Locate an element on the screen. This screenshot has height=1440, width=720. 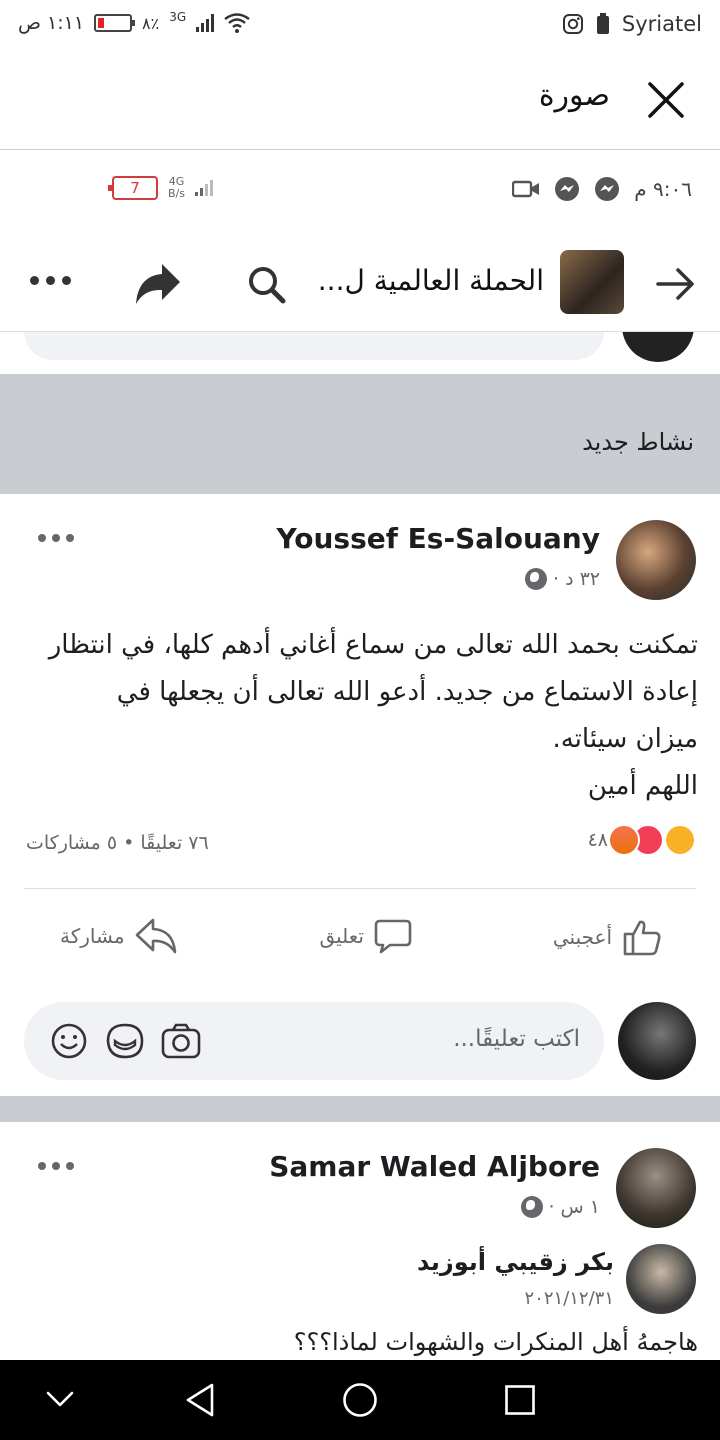
post-time: ٣٢ د is located at coordinates (582, 579).